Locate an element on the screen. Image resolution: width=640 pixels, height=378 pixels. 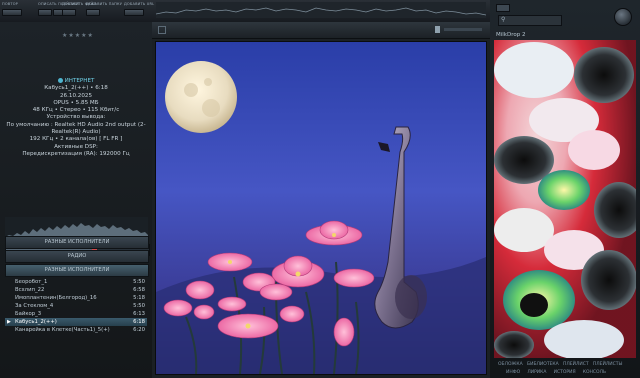
control-group-add-url: ДОБАВИТЬ URL is located at coordinates (139, 9).